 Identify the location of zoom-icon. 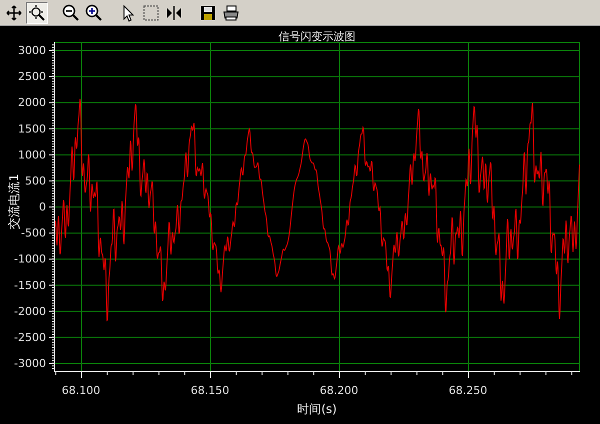
(37, 12).